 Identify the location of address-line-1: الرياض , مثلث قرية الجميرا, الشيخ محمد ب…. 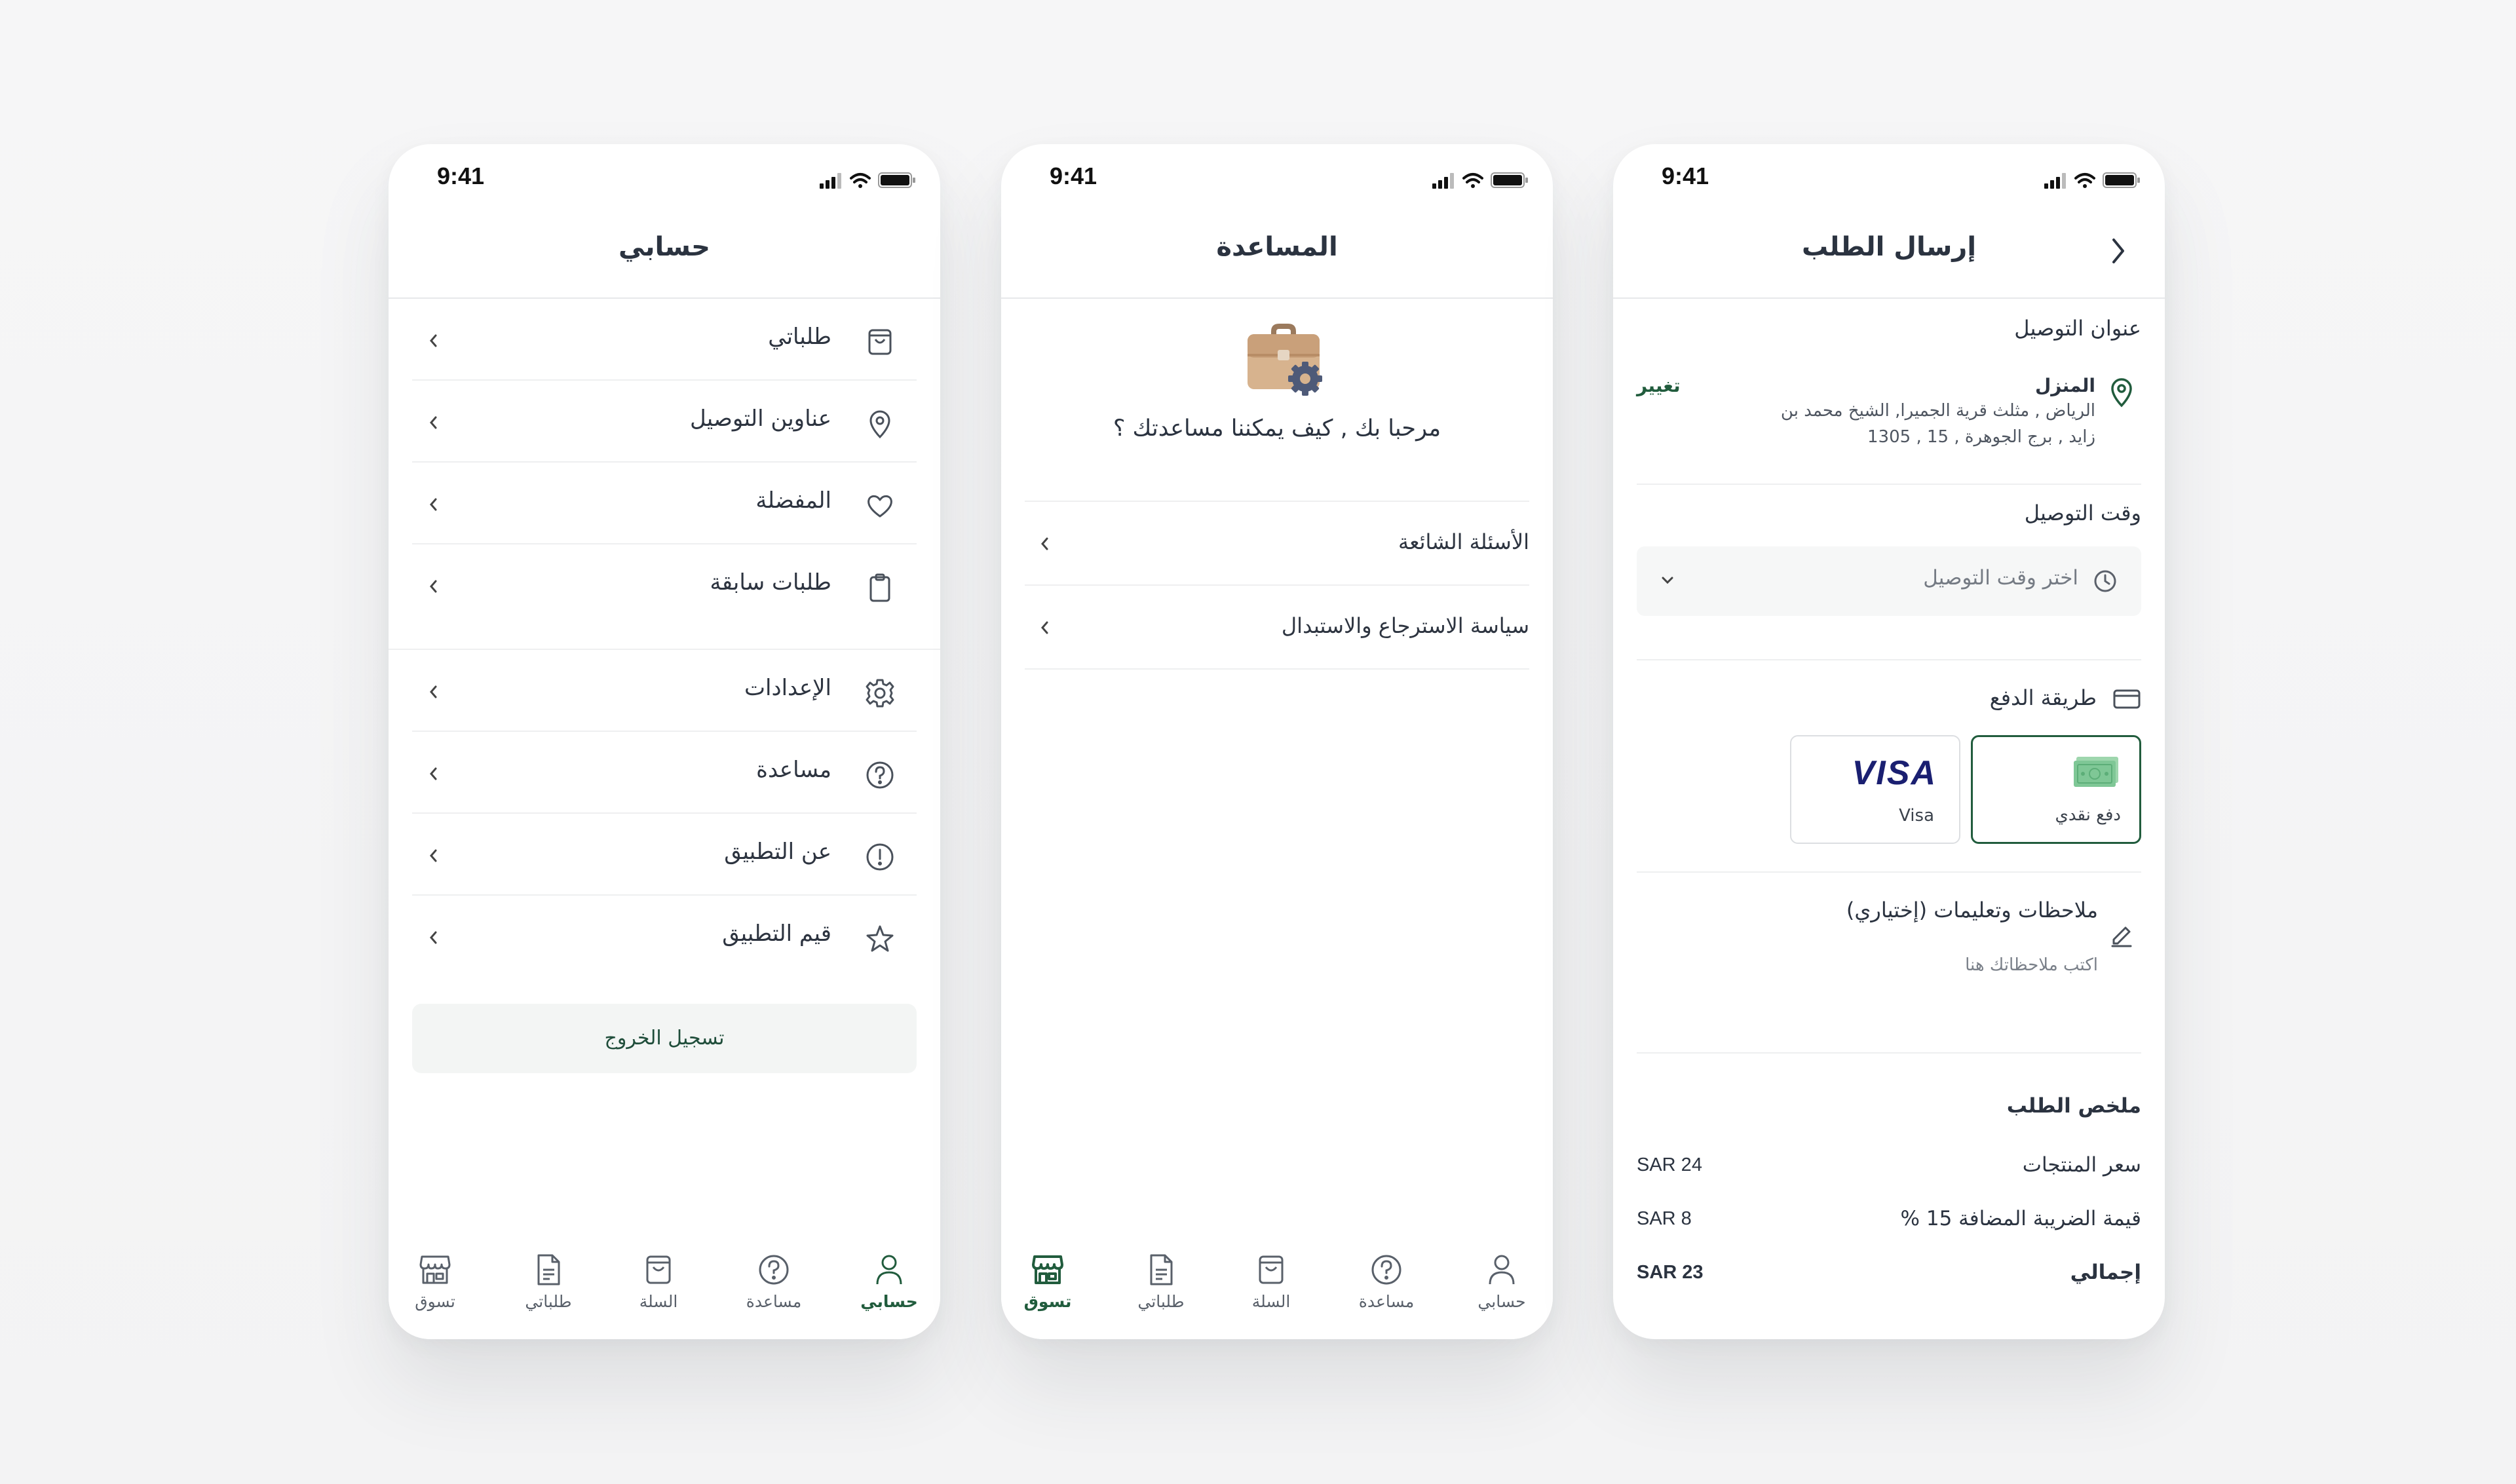
(1937, 411).